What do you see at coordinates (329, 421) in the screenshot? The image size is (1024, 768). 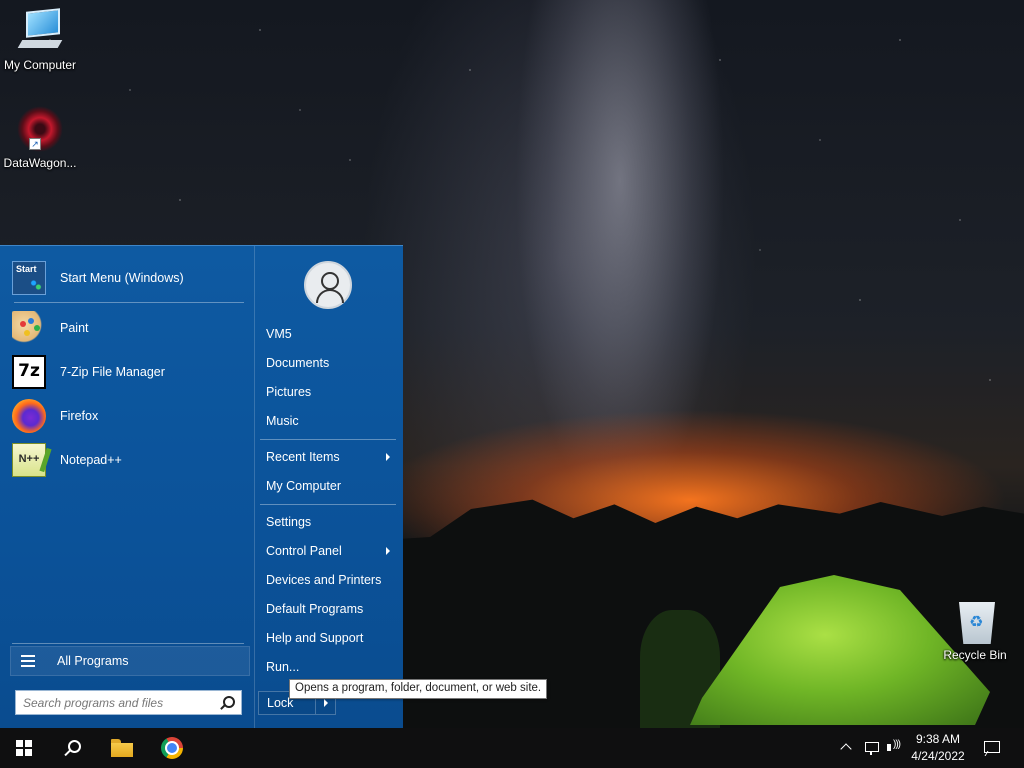 I see `menu-item-music: Music` at bounding box center [329, 421].